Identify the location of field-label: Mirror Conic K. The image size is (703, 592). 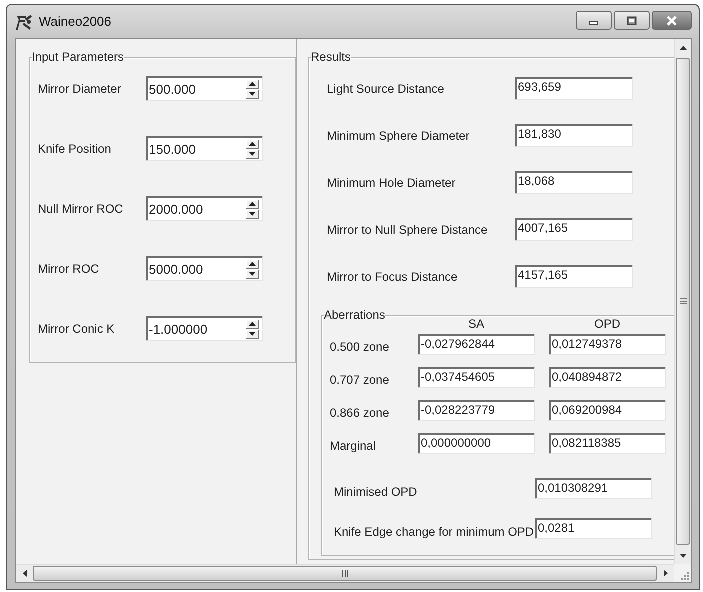
(77, 329).